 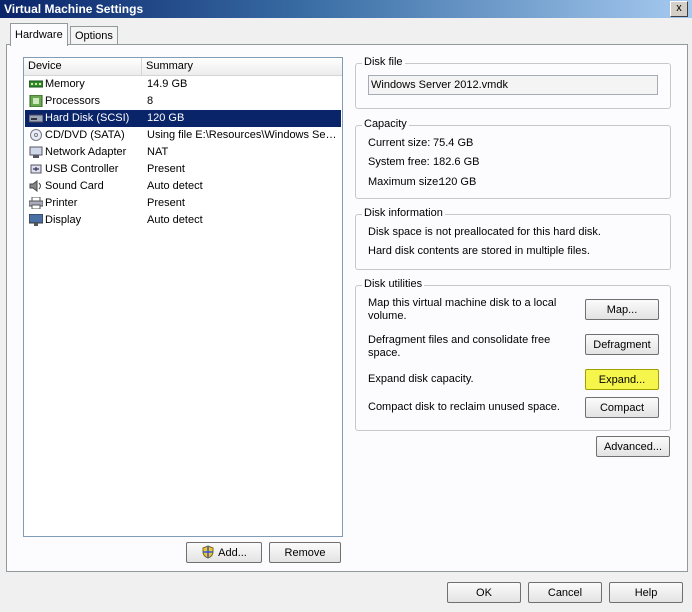 What do you see at coordinates (63, 220) in the screenshot?
I see `device-name: Display` at bounding box center [63, 220].